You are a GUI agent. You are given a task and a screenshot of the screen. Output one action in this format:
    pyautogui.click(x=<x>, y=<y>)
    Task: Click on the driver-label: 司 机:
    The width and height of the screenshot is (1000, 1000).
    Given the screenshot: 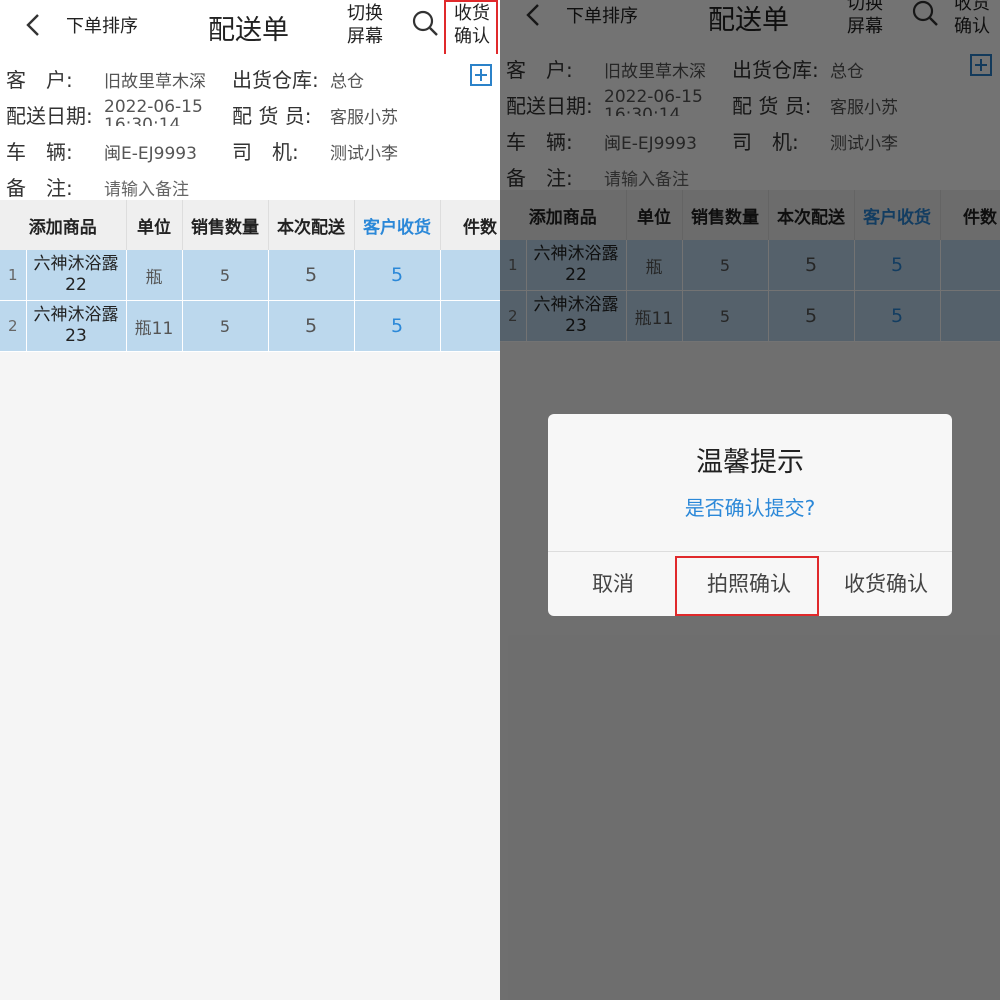 What is the action you would take?
    pyautogui.click(x=265, y=152)
    